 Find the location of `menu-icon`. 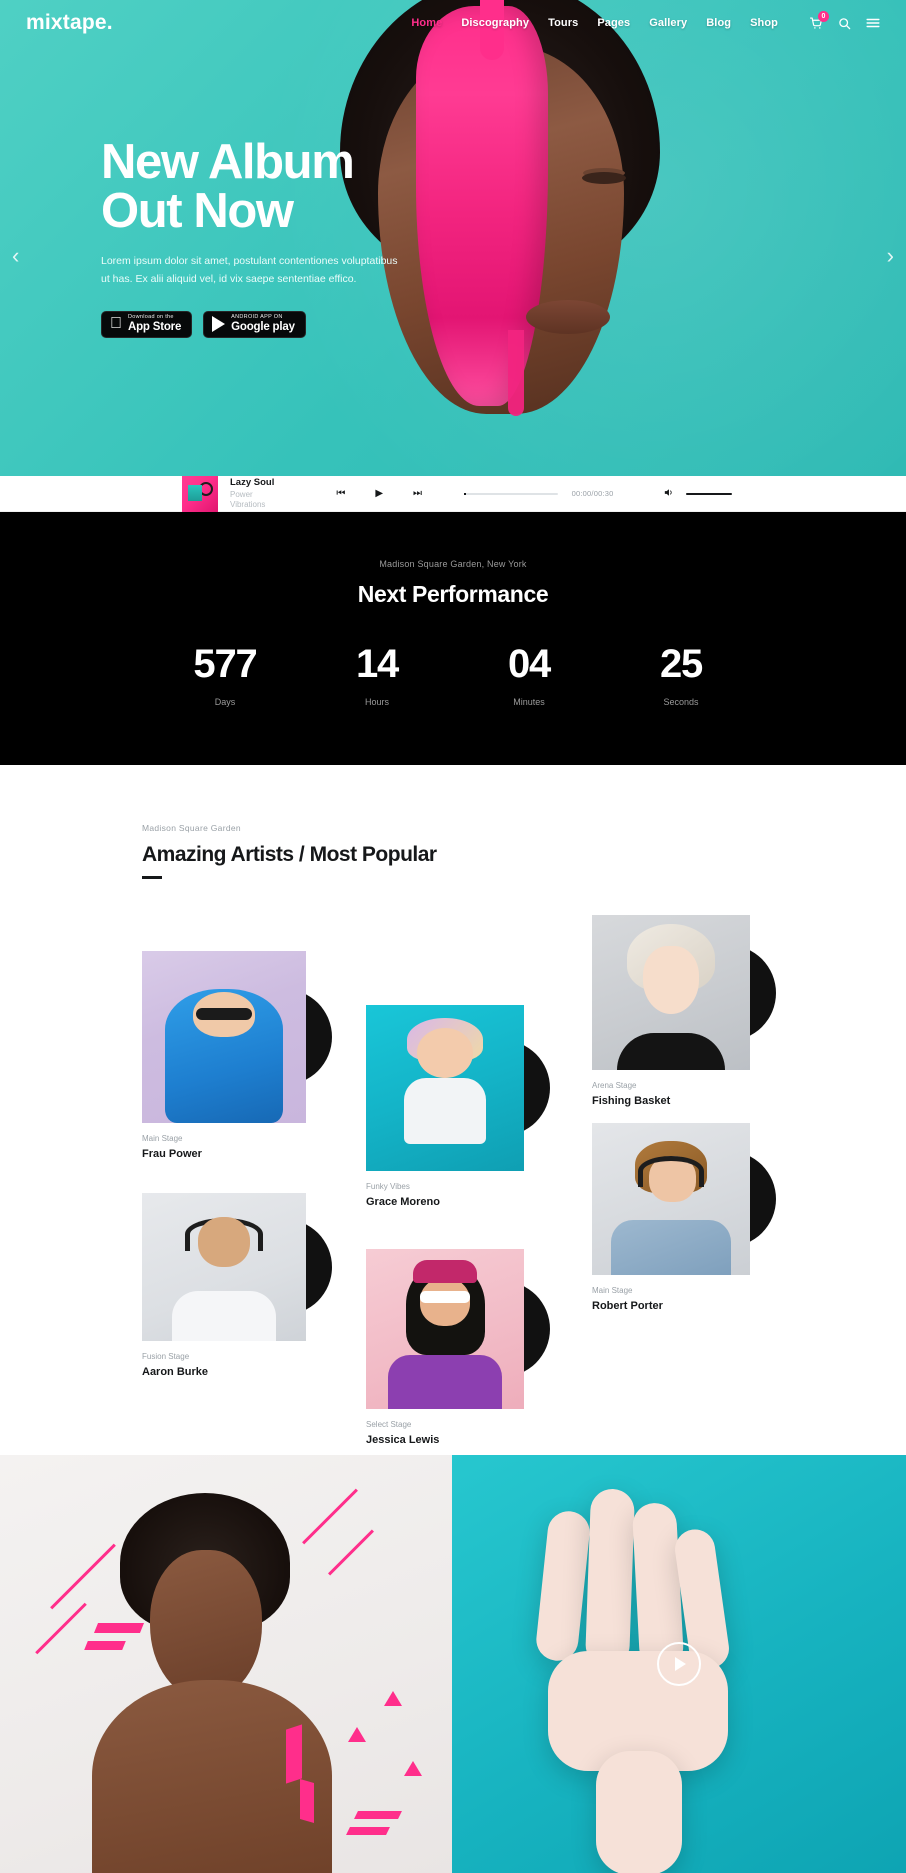

menu-icon is located at coordinates (873, 23).